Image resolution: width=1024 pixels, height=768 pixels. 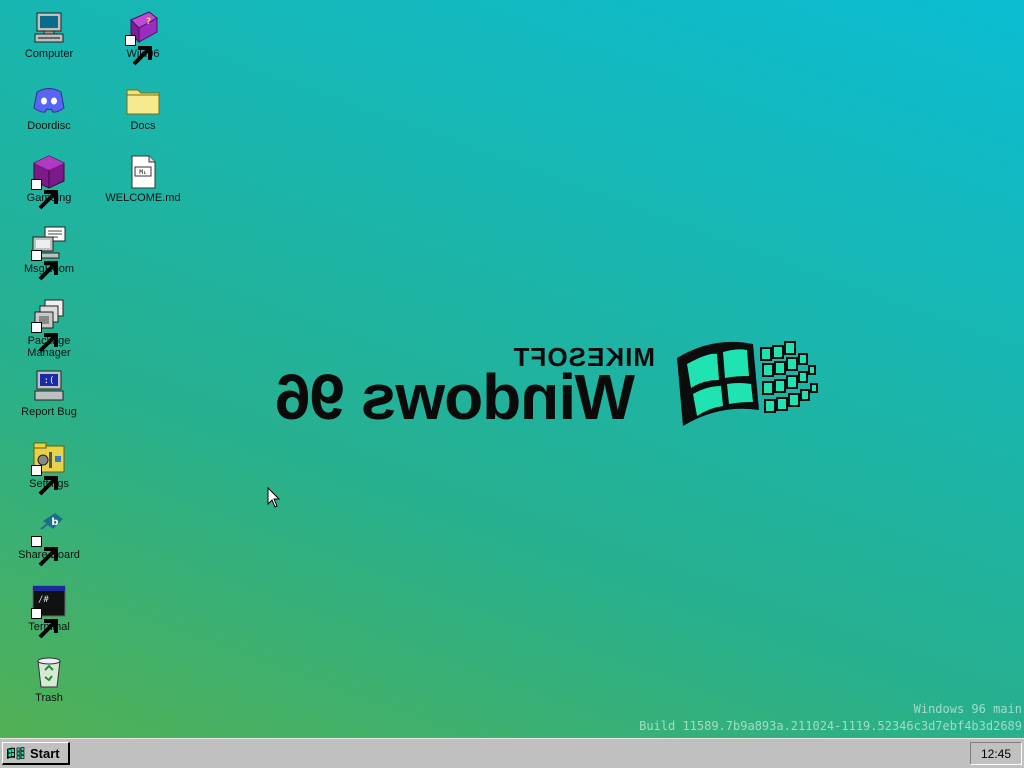 I want to click on desktop-icon-package-manager: Package Manager, so click(x=49, y=328).